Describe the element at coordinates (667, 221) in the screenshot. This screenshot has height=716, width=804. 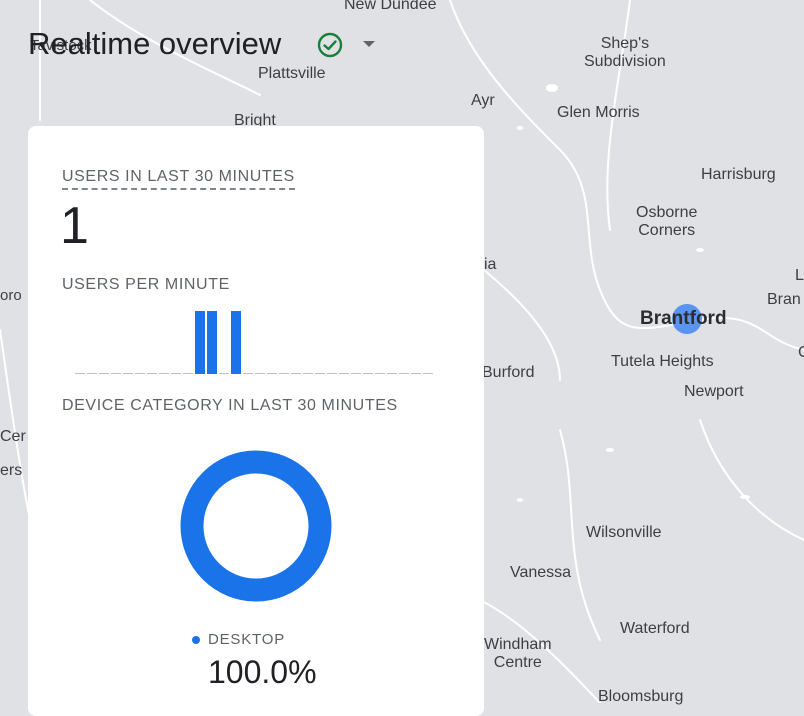
I see `map-label-osborne-corners: Osborne Corners` at that location.